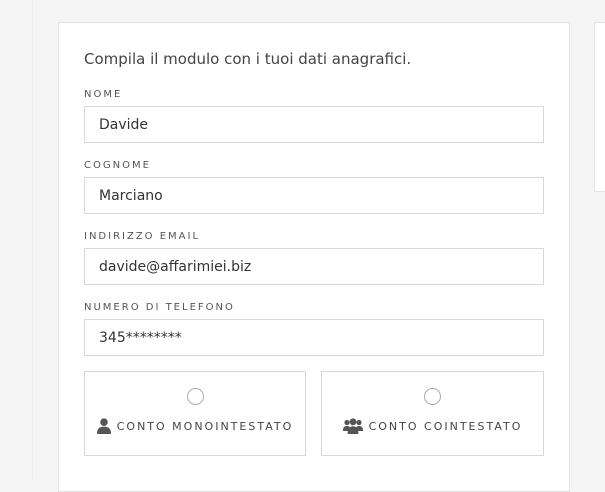  Describe the element at coordinates (314, 337) in the screenshot. I see `phone-input` at that location.